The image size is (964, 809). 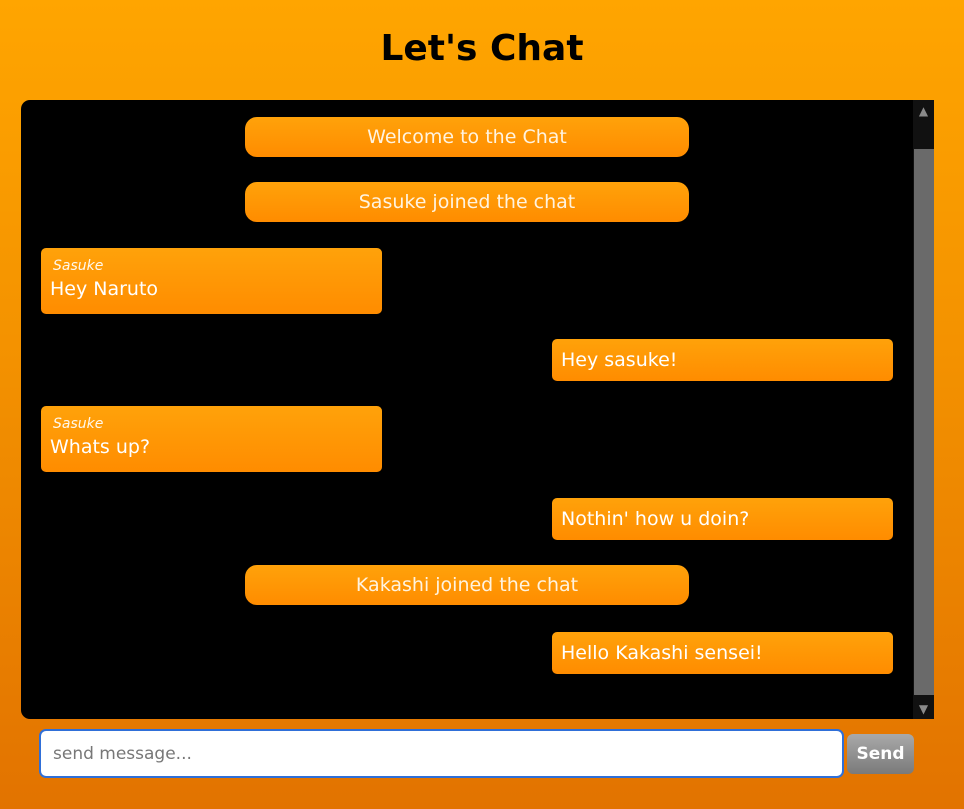 I want to click on incoming-message: Sasuke Whats up?, so click(x=211, y=439).